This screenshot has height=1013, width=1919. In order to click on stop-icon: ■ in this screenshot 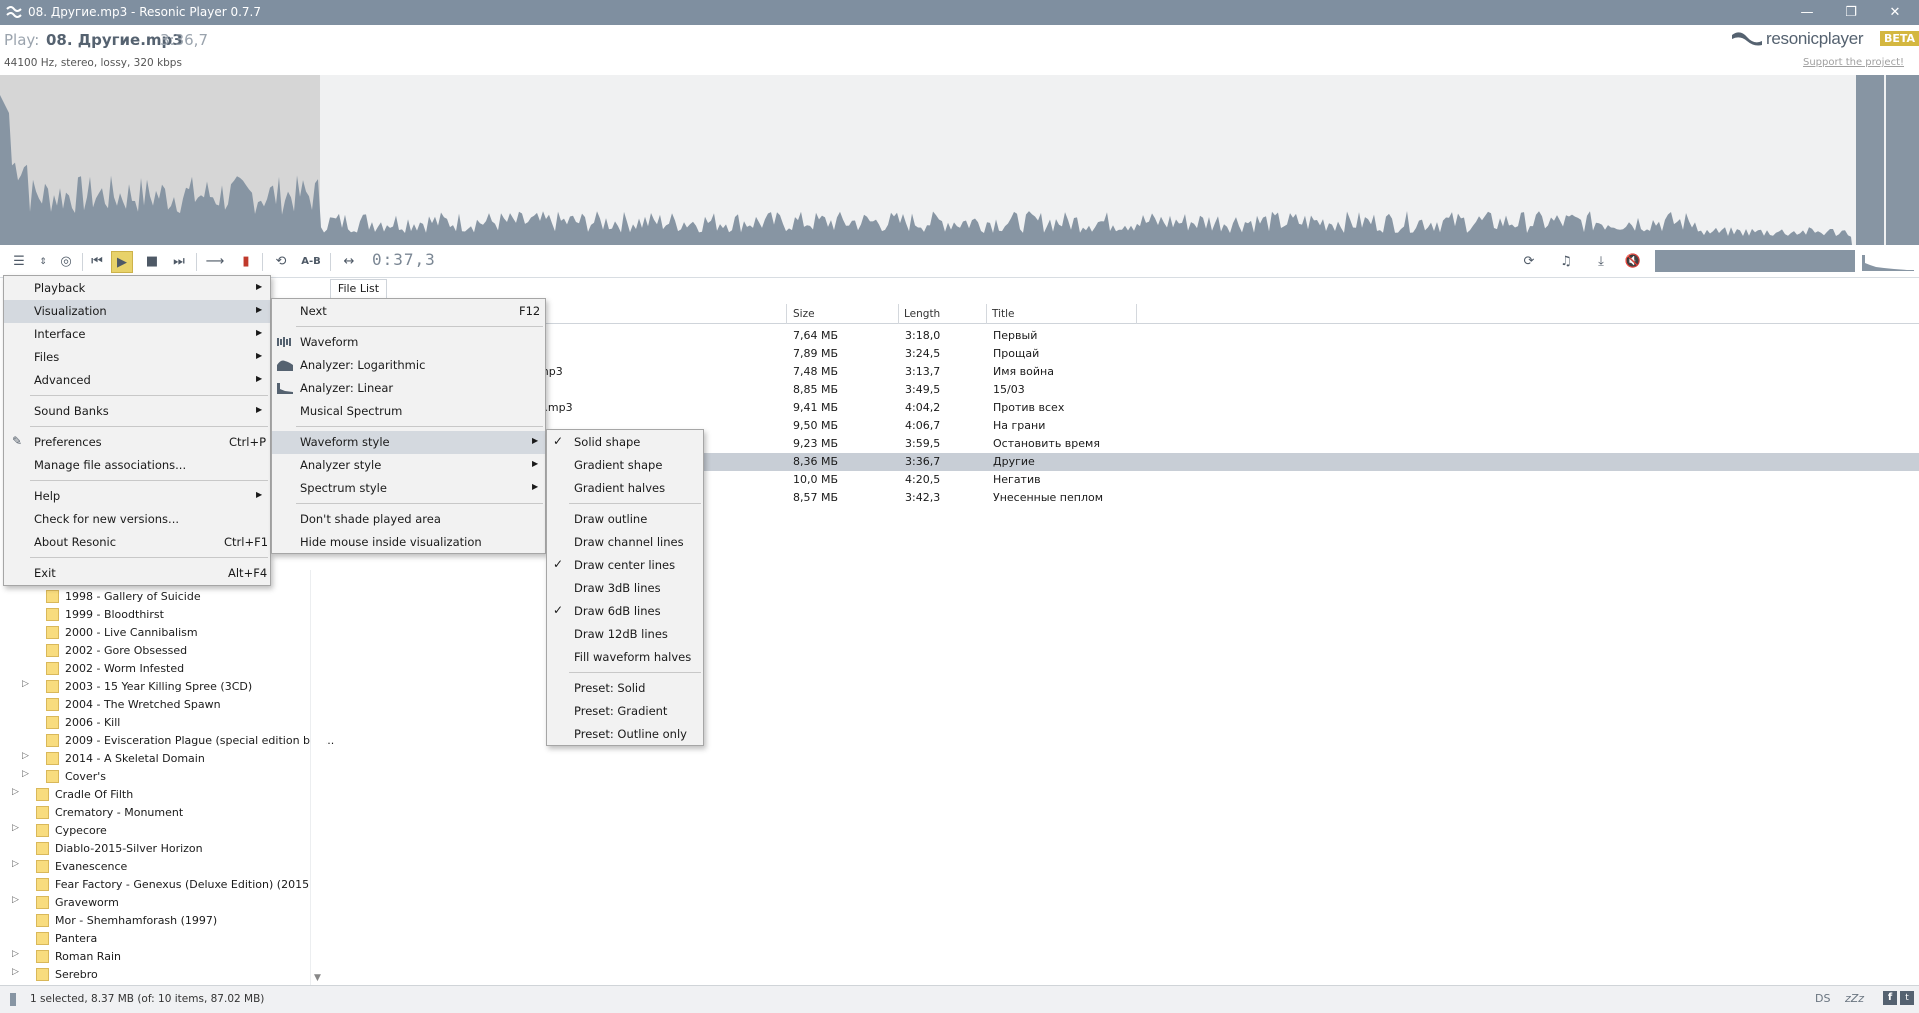, I will do `click(152, 262)`.